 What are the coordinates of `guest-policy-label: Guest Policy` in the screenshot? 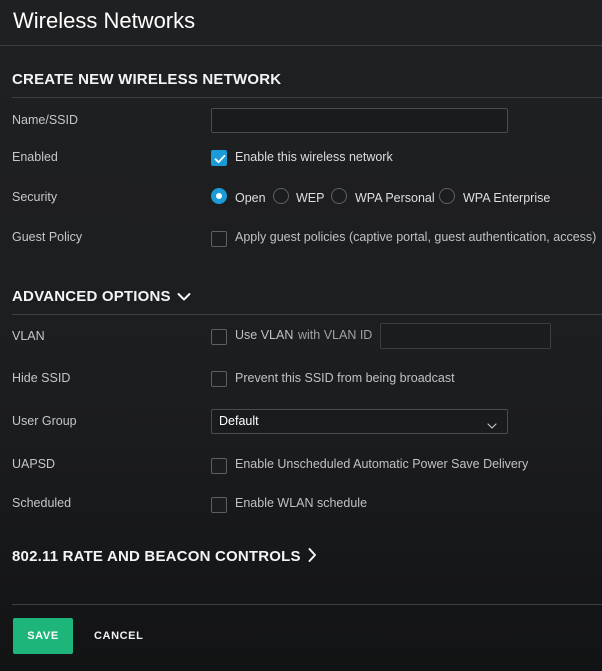 It's located at (47, 237).